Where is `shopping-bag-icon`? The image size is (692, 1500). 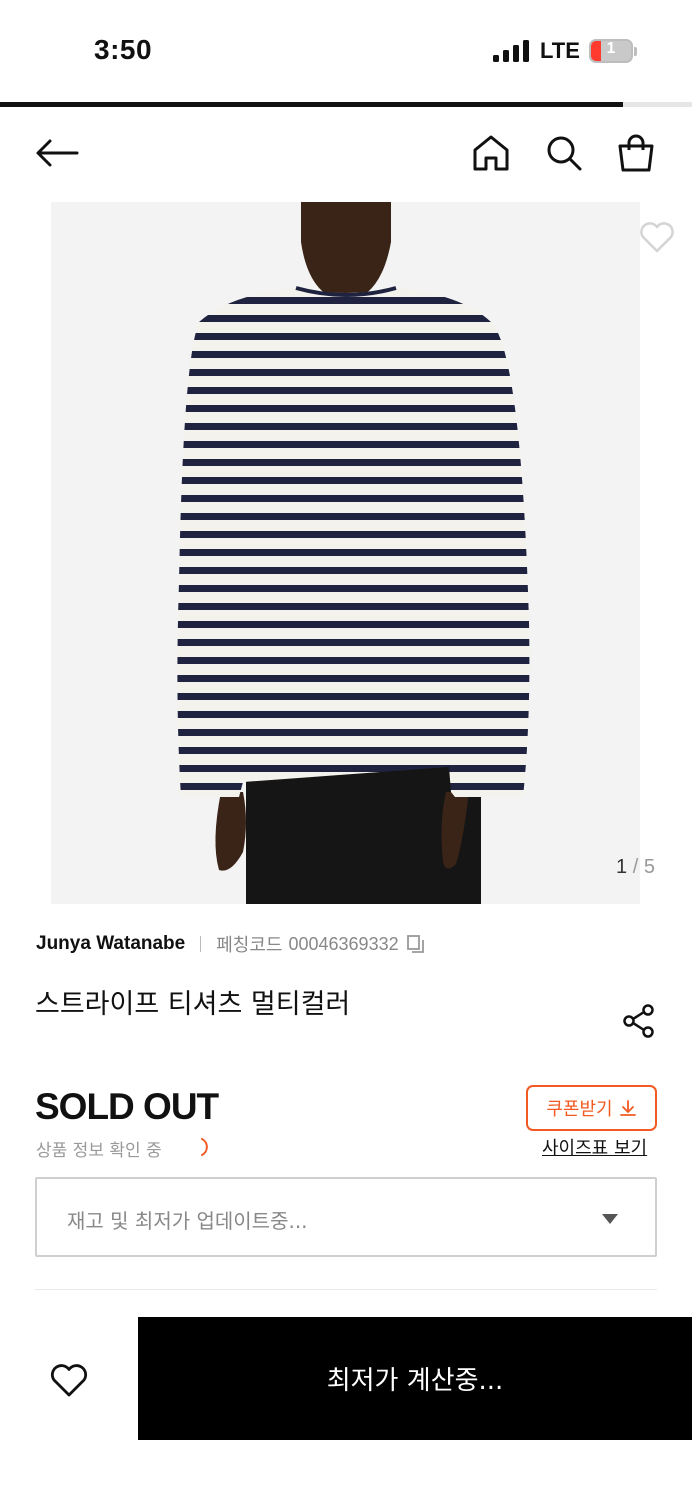 shopping-bag-icon is located at coordinates (636, 153).